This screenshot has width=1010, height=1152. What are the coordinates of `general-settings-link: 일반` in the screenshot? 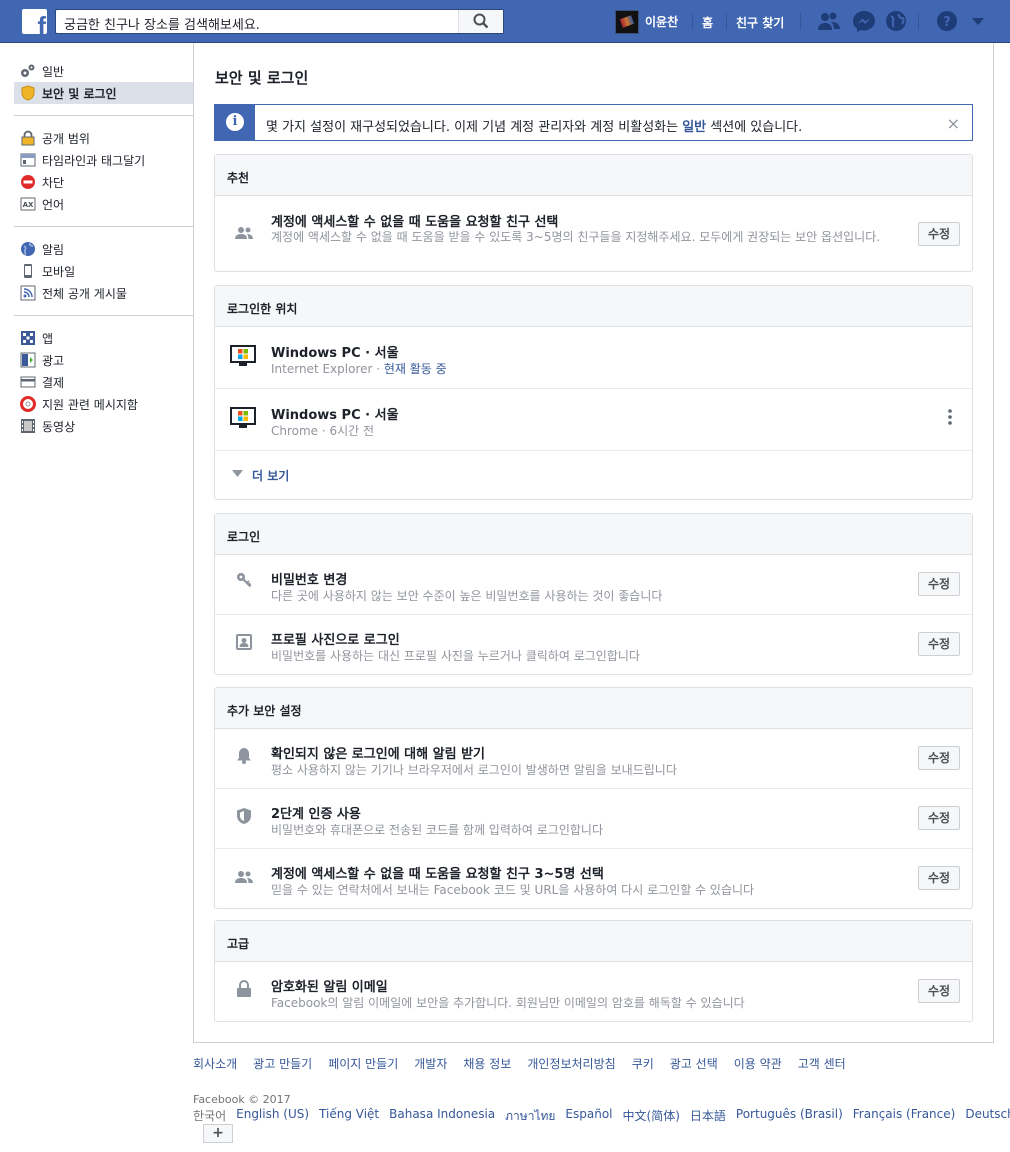 It's located at (694, 127).